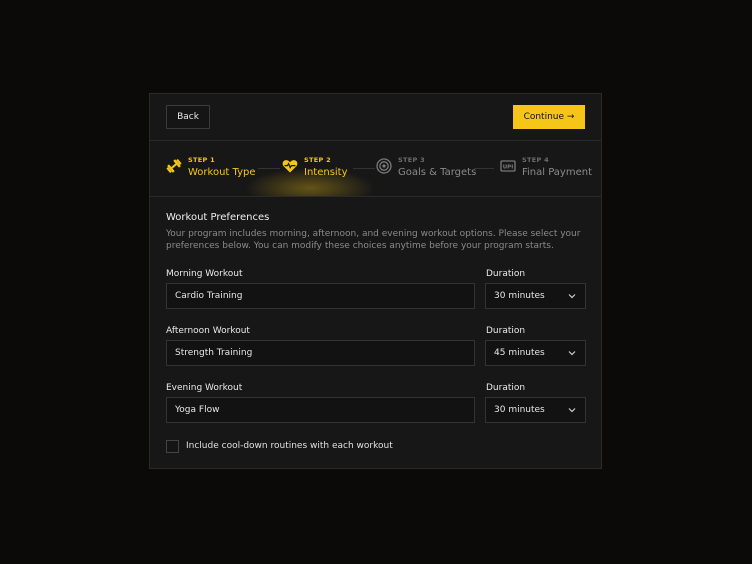 The height and width of the screenshot is (564, 752). I want to click on step-number: STEP 4, so click(535, 160).